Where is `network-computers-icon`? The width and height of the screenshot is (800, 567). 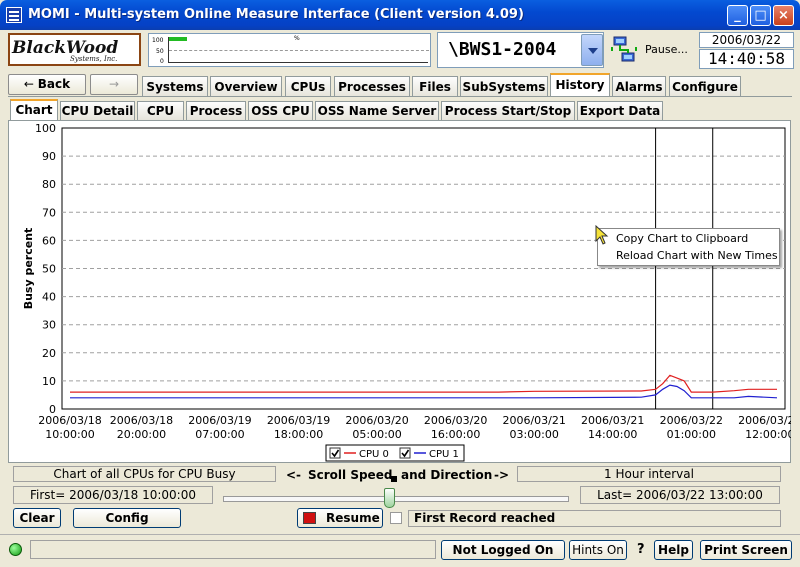 network-computers-icon is located at coordinates (624, 49).